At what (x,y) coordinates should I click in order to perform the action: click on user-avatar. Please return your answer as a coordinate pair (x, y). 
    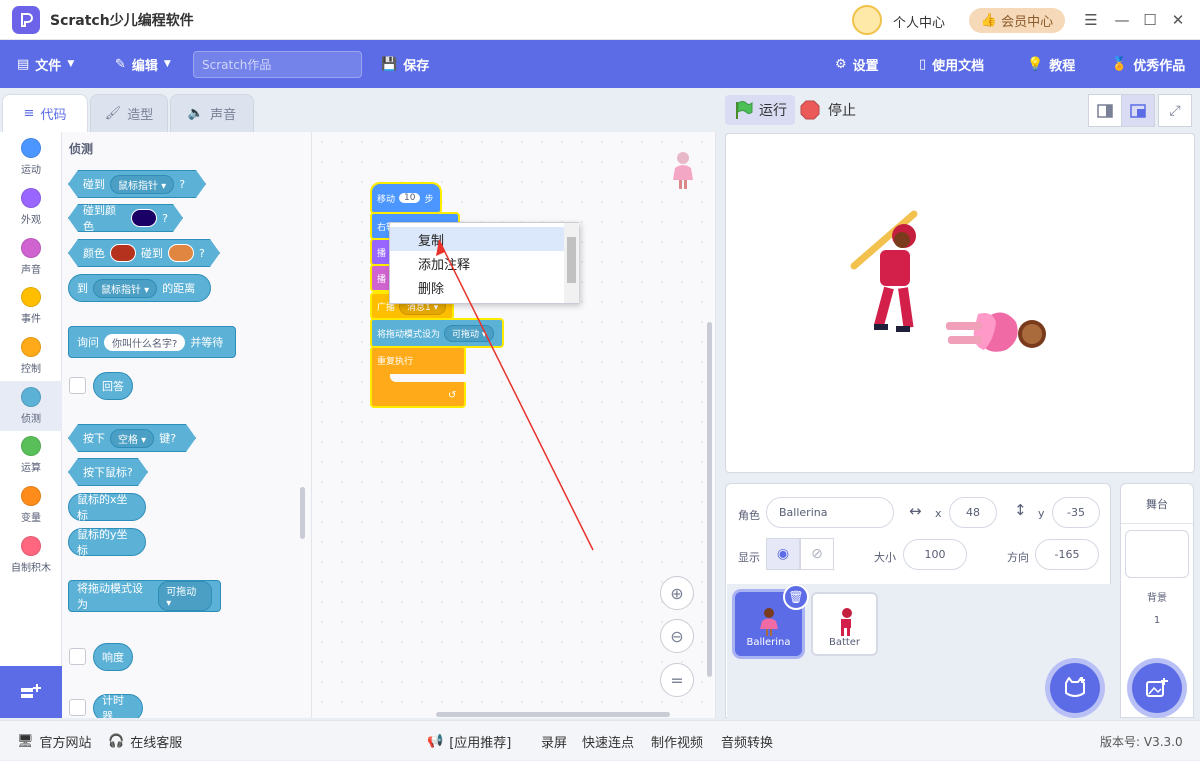
    Looking at the image, I should click on (867, 20).